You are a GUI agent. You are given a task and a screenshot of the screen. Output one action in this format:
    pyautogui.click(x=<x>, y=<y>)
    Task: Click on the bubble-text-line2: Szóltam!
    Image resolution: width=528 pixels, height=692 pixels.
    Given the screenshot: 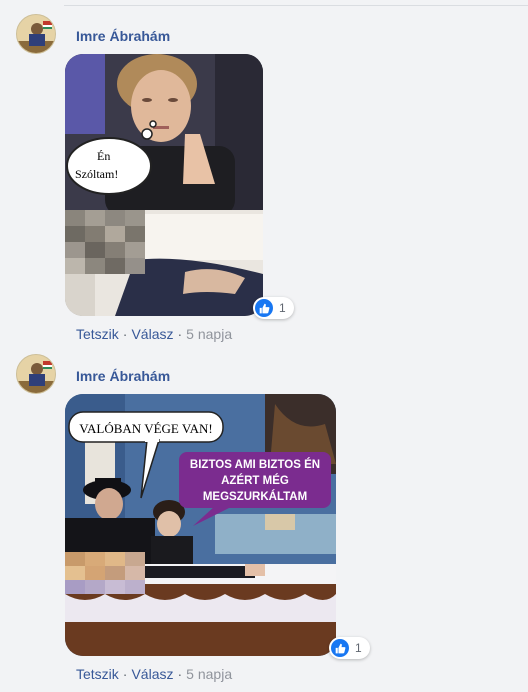 What is the action you would take?
    pyautogui.click(x=96, y=174)
    